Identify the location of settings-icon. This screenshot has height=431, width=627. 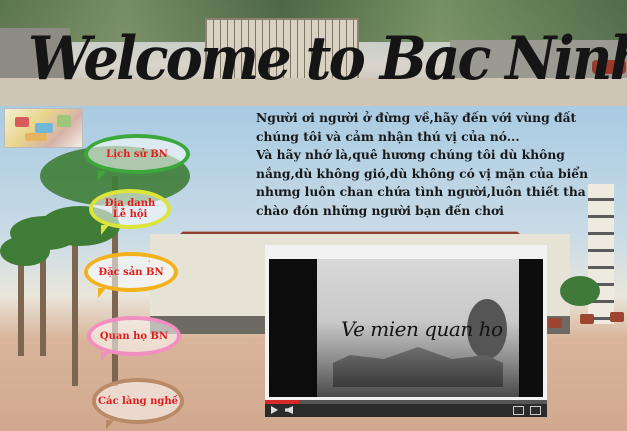
(518, 410).